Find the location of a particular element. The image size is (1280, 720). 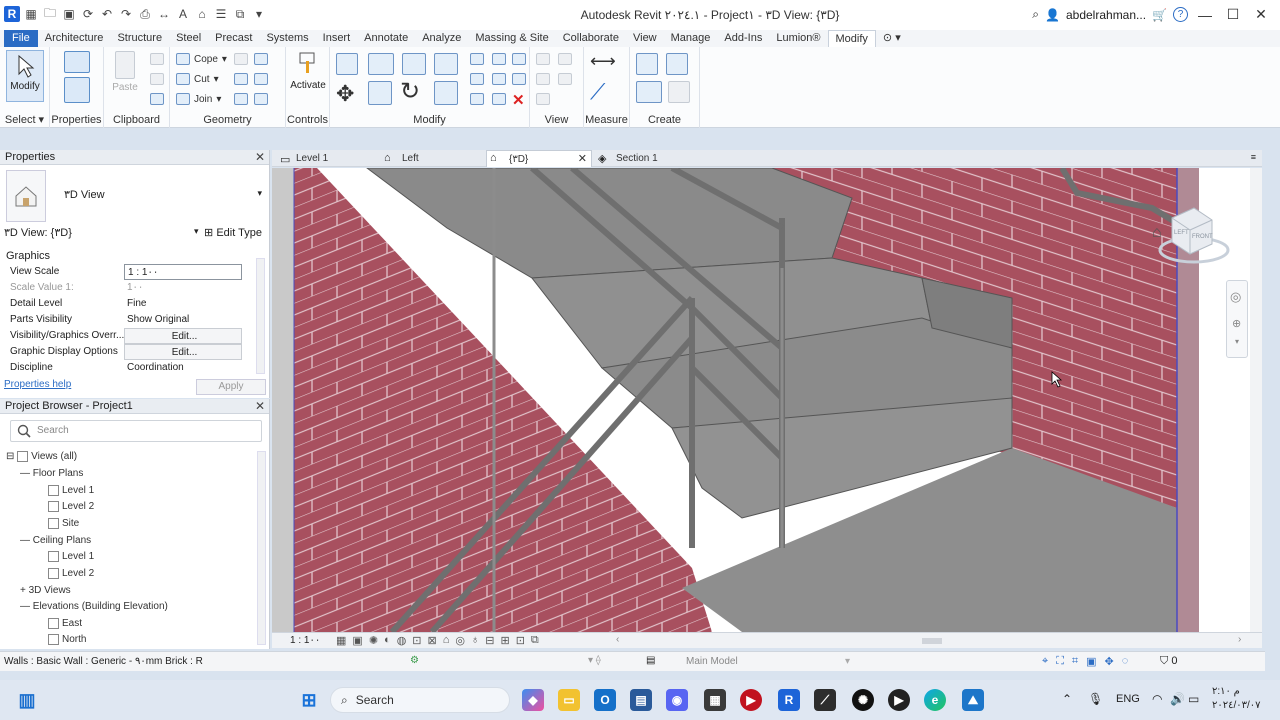

tabs-menu-icon: ≡ is located at coordinates (1253, 157).